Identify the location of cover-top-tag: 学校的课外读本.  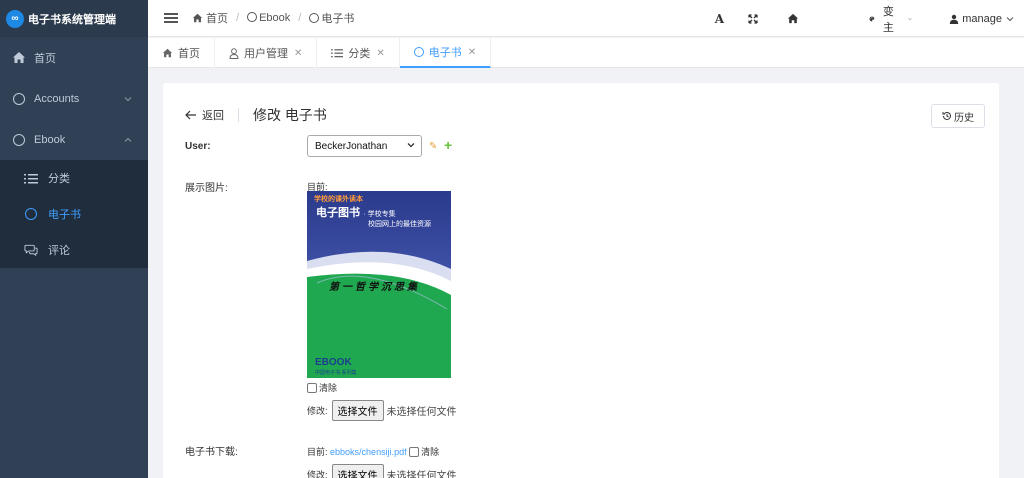
(338, 199).